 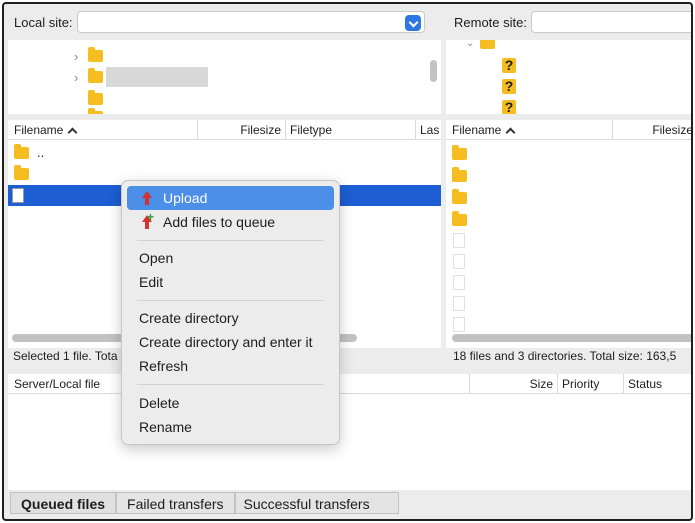 I want to click on menu-item-create-directory: Create directory, so click(x=230, y=318).